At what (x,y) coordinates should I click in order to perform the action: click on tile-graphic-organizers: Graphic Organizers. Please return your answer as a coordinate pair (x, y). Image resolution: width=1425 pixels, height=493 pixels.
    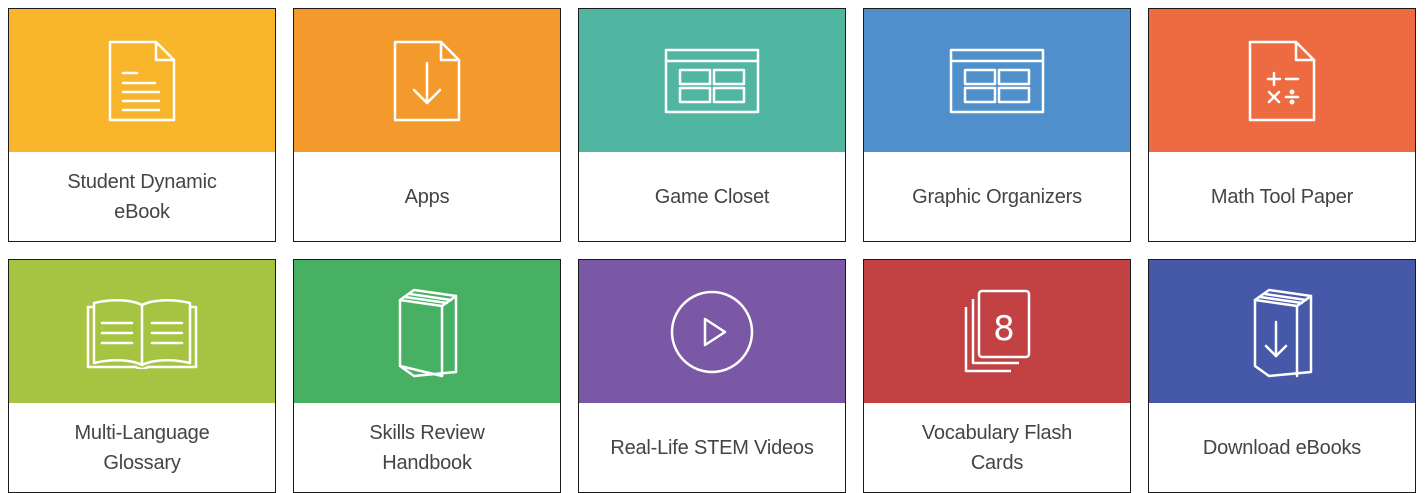
    Looking at the image, I should click on (997, 125).